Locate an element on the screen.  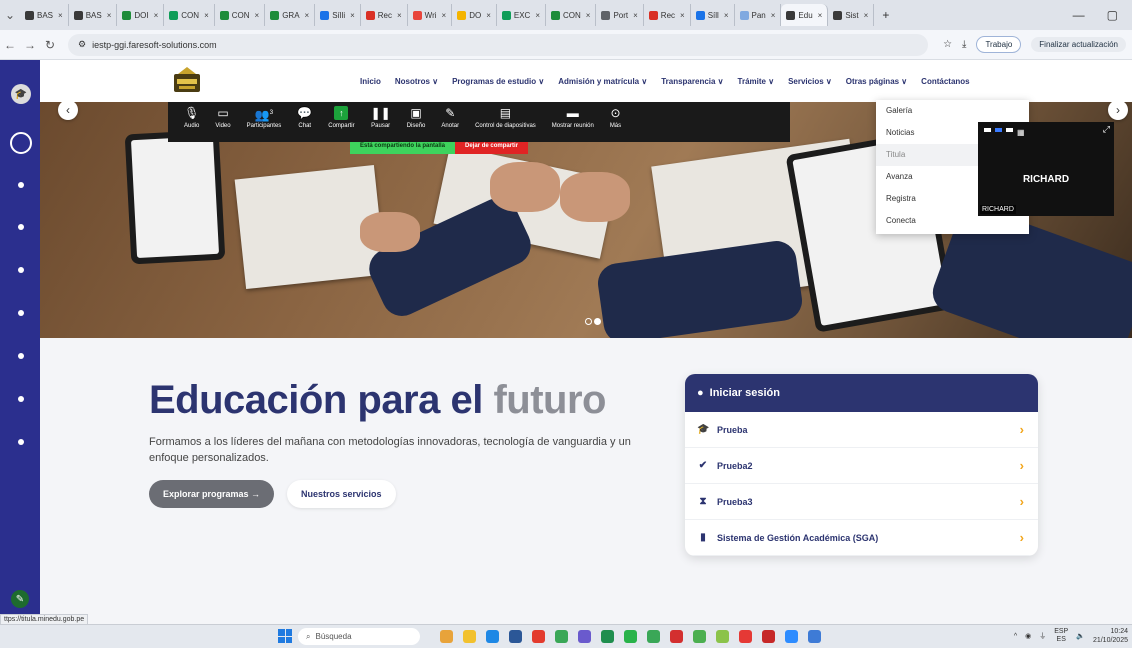
login-option: ▮ Sistema de Gestión Académica (SGA) › is located at coordinates (861, 538).